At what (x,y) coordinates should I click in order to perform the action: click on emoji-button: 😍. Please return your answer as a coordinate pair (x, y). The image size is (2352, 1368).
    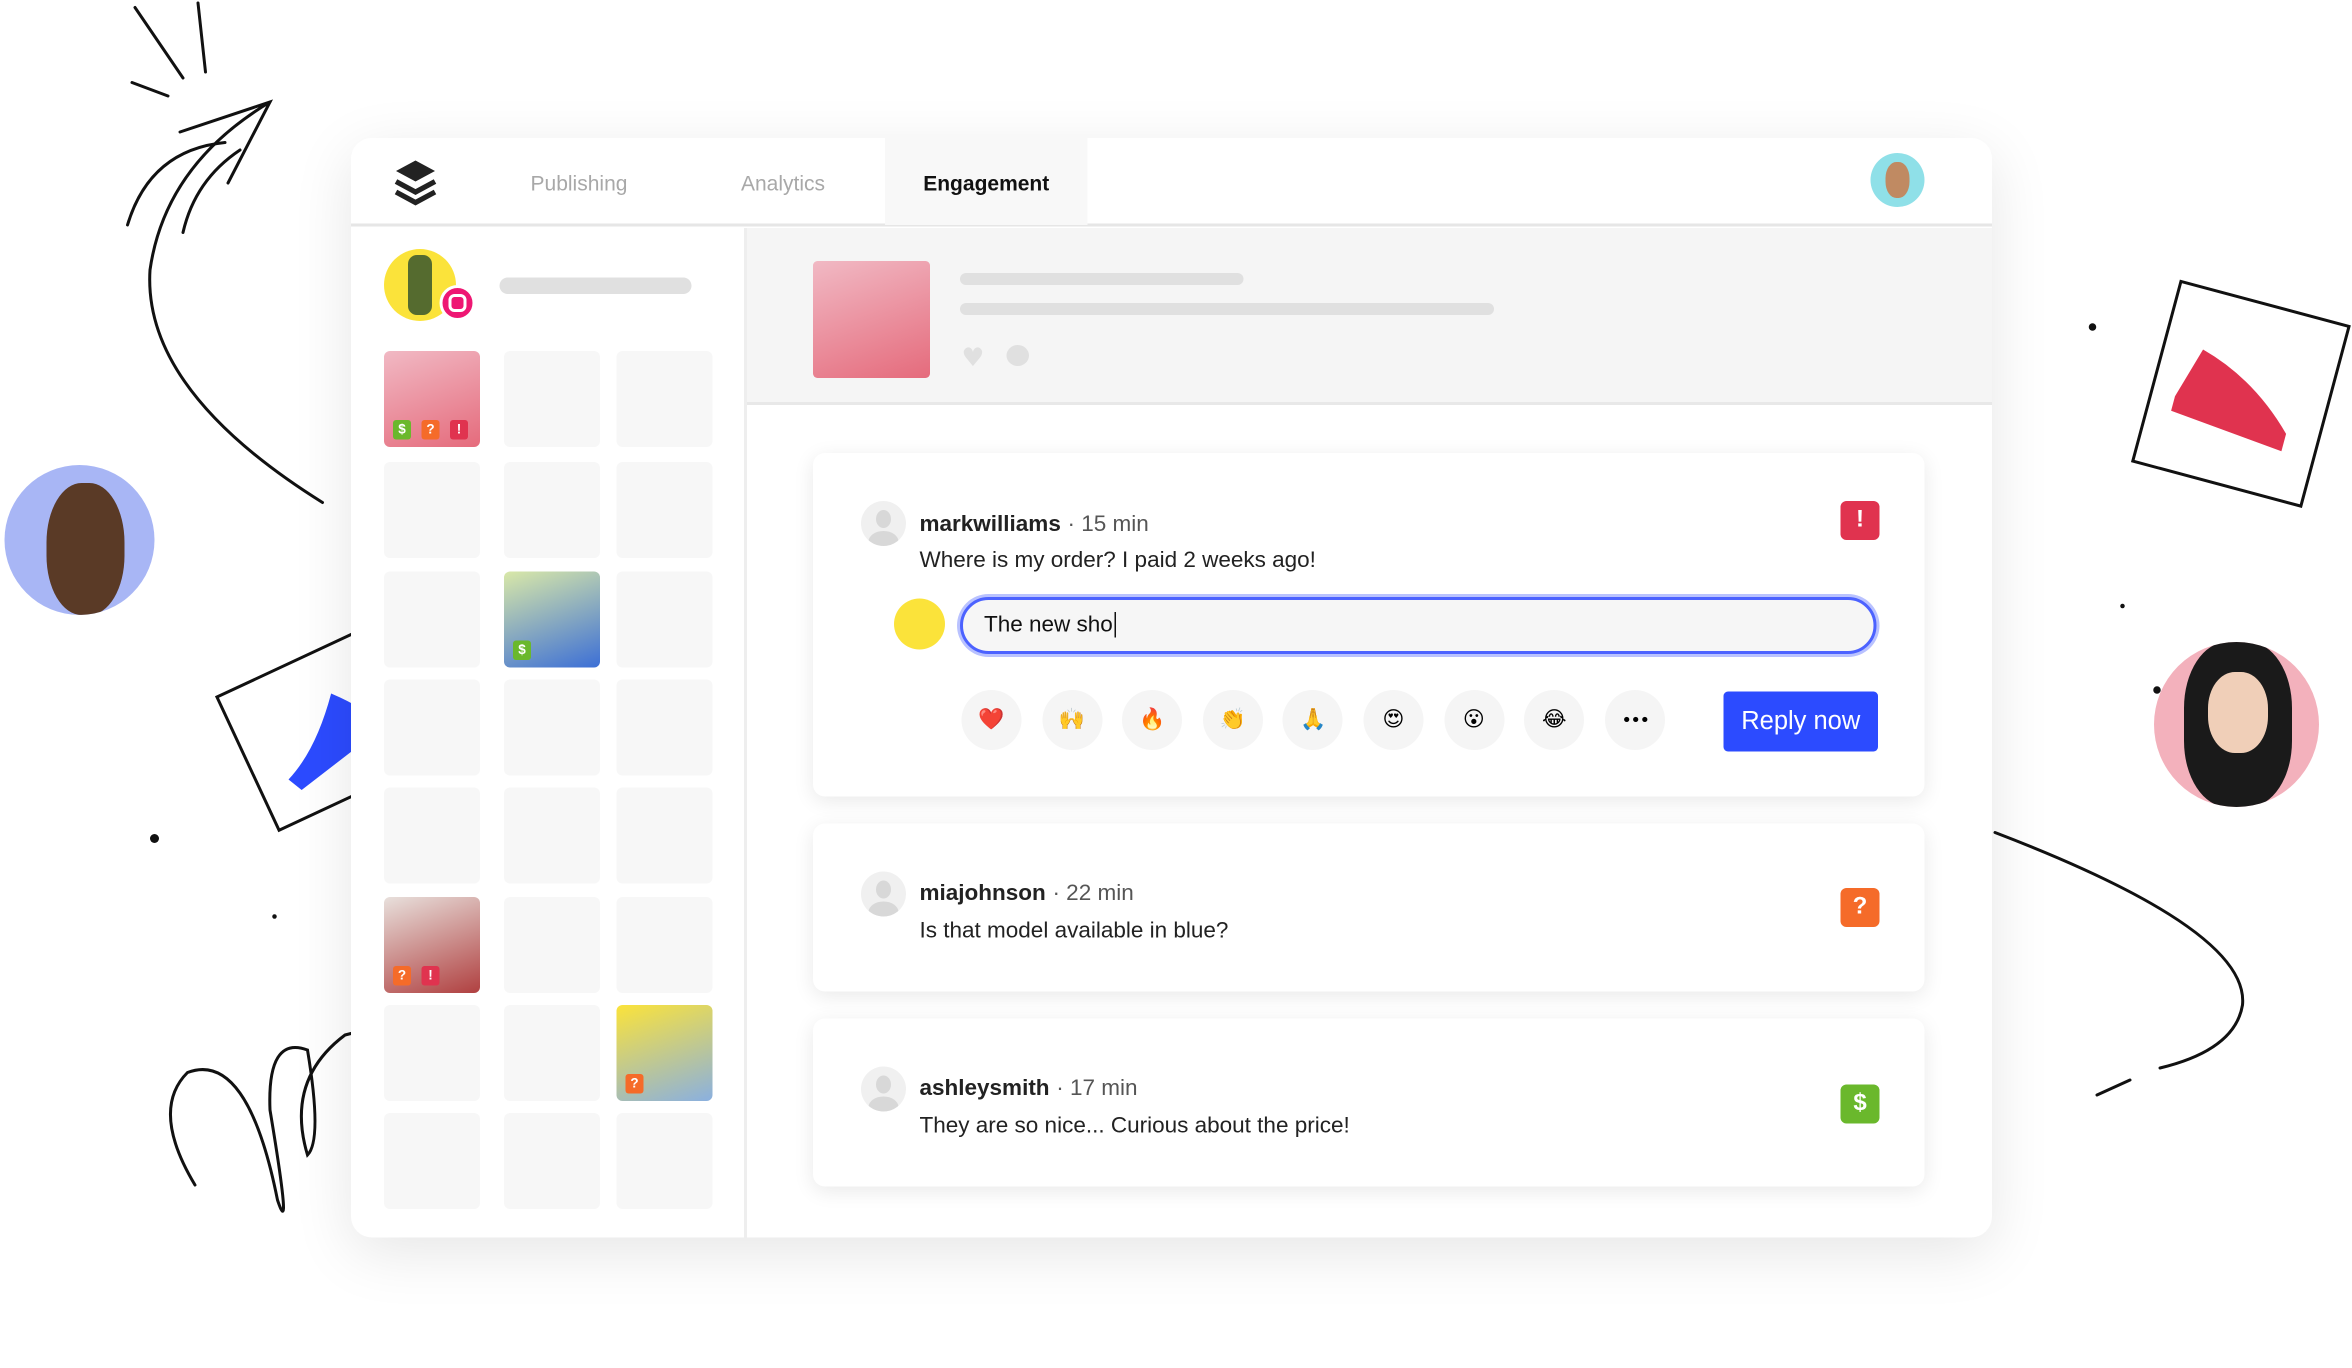
    Looking at the image, I should click on (1393, 720).